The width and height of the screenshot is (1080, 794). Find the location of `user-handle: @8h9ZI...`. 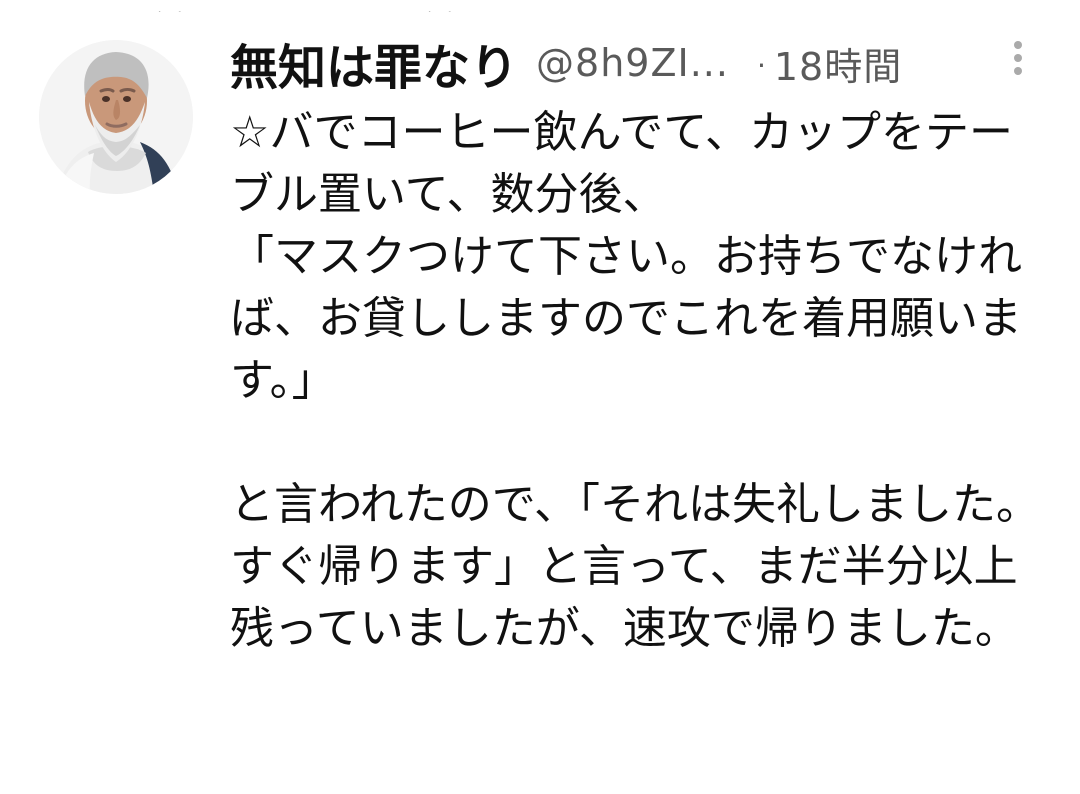

user-handle: @8h9ZI... is located at coordinates (632, 63).